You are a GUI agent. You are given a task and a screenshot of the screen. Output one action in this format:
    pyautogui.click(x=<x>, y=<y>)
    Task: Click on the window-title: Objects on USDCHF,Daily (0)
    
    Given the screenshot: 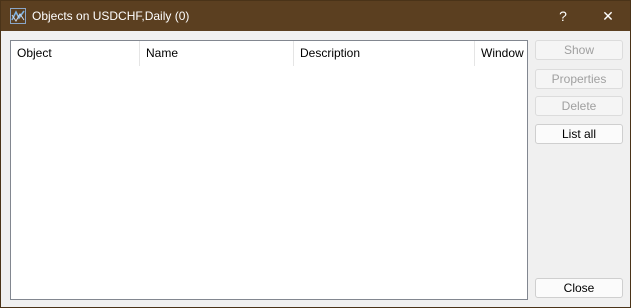 What is the action you would take?
    pyautogui.click(x=111, y=16)
    